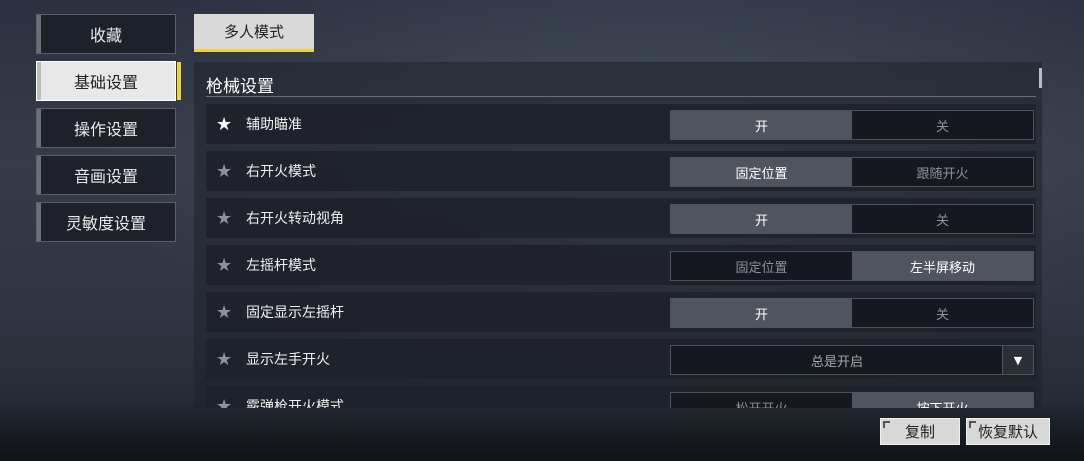 This screenshot has width=1084, height=461. I want to click on sidebar-item-favorites: 收藏, so click(106, 34).